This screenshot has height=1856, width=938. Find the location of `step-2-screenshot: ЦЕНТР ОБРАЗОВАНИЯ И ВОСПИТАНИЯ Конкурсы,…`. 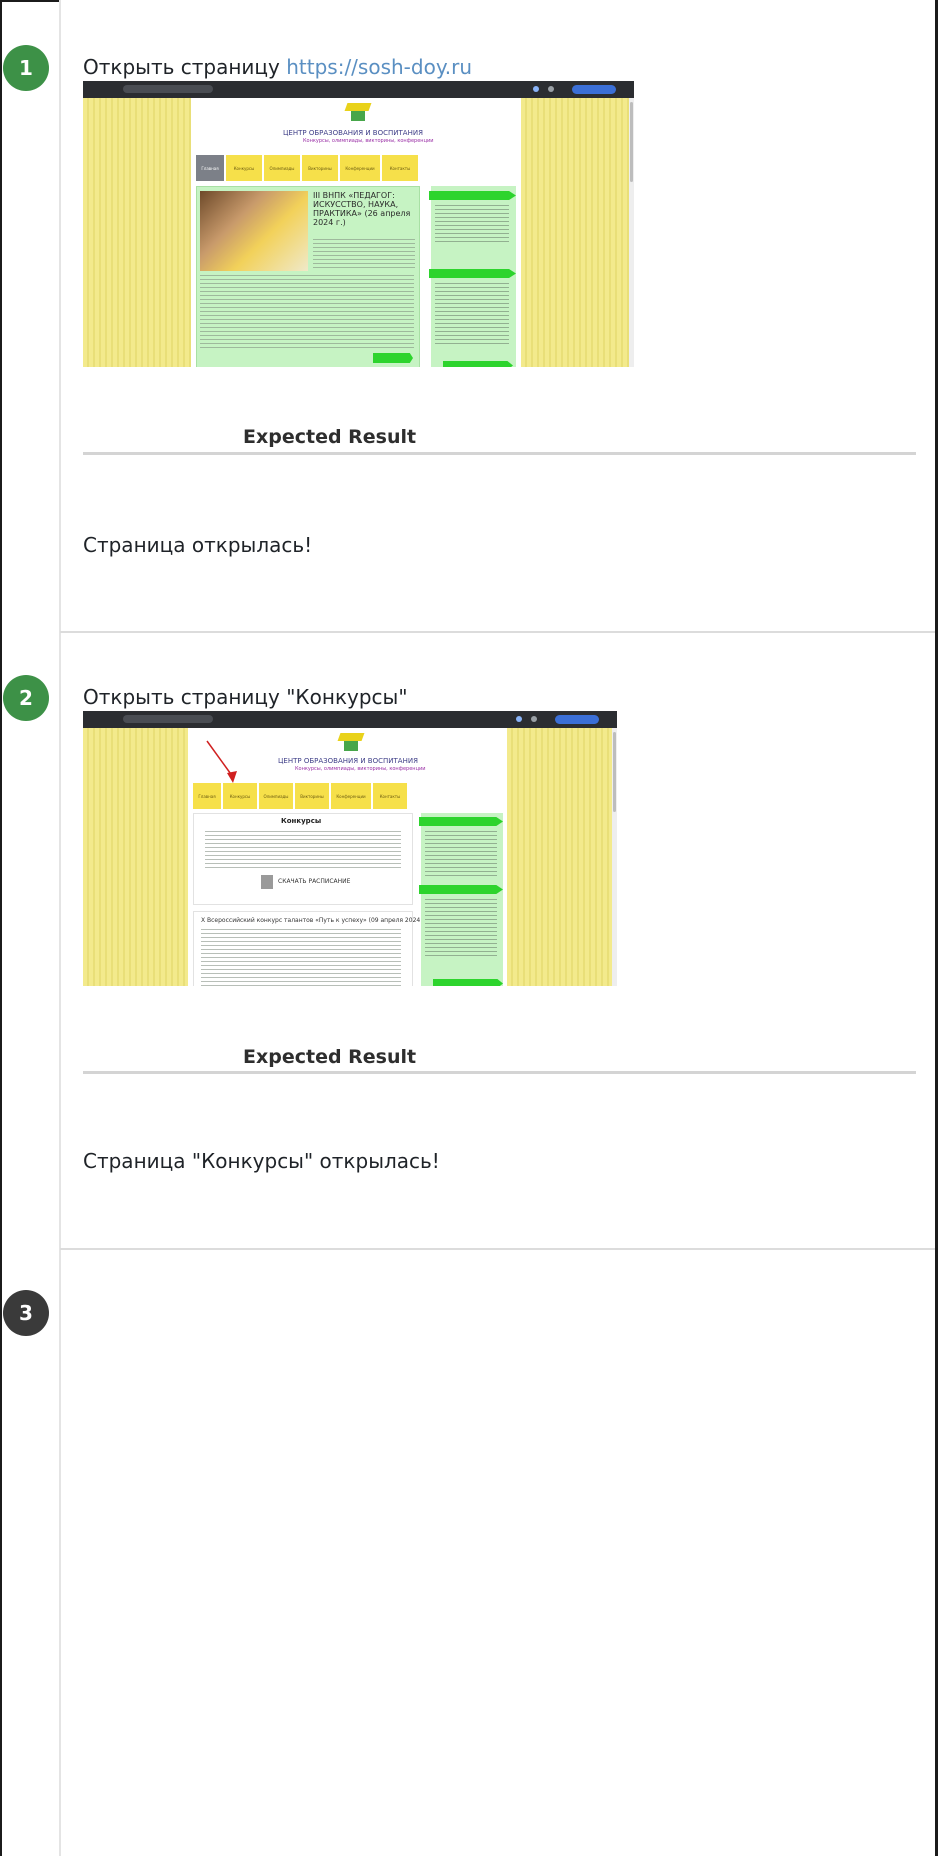

step-2-screenshot: ЦЕНТР ОБРАЗОВАНИЯ И ВОСПИТАНИЯ Конкурсы,… is located at coordinates (350, 848).